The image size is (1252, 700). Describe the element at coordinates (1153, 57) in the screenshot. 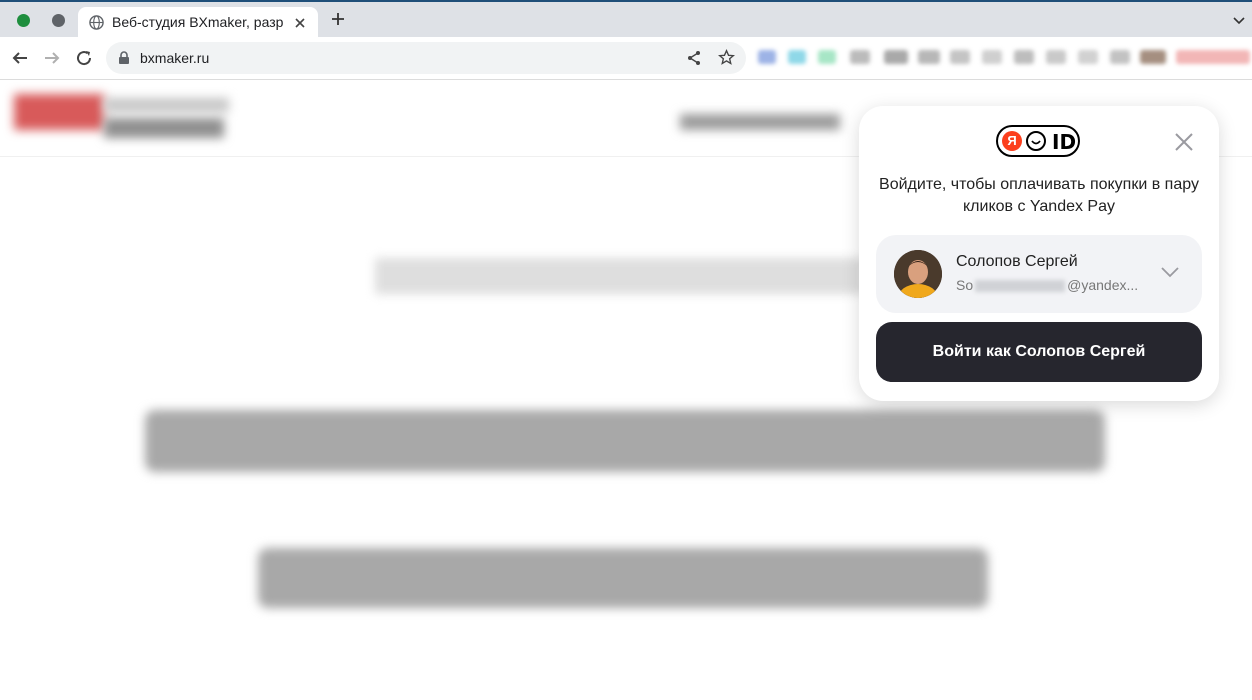

I see `profile-avatar` at that location.